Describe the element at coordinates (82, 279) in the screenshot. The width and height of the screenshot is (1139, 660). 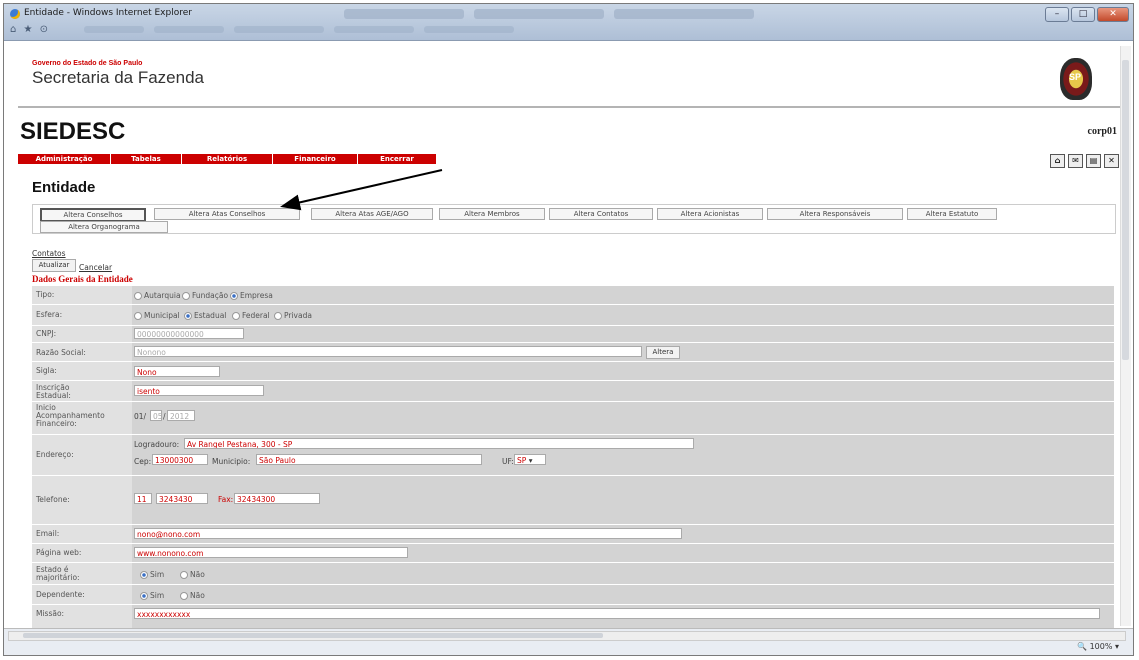
I see `section-title: Dados Gerais da Entidade` at that location.